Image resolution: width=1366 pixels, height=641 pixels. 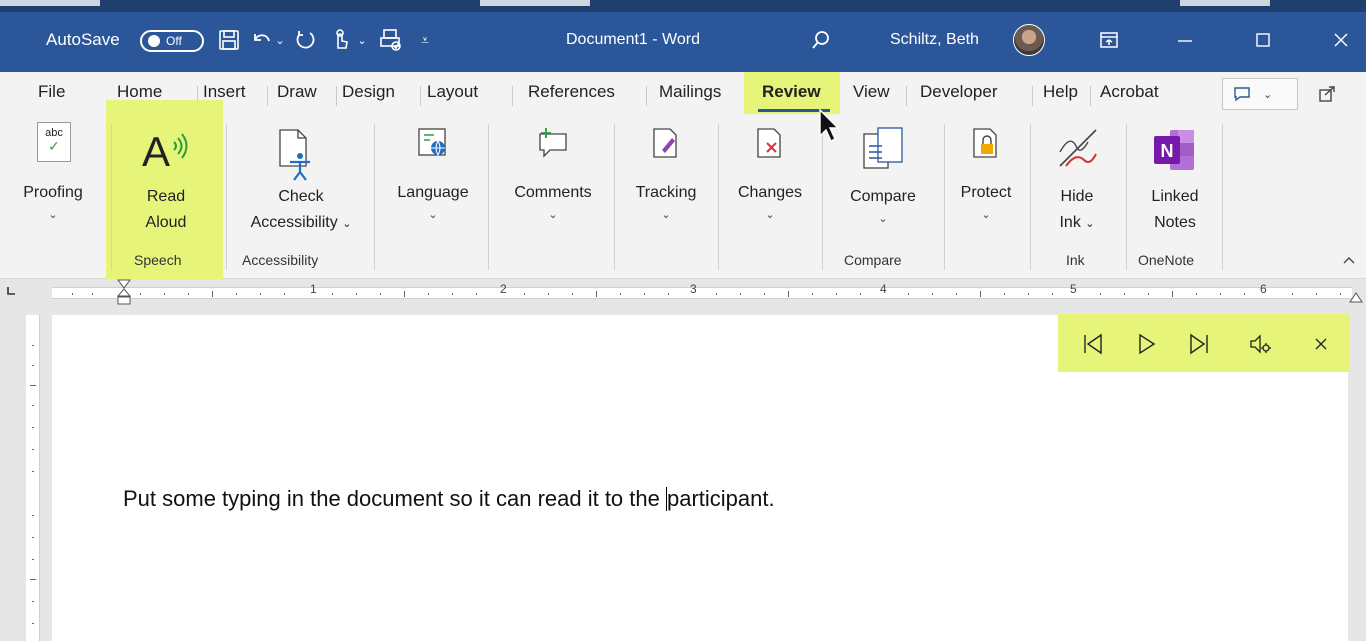 What do you see at coordinates (1261, 344) in the screenshot?
I see `read-aloud-settings-icon` at bounding box center [1261, 344].